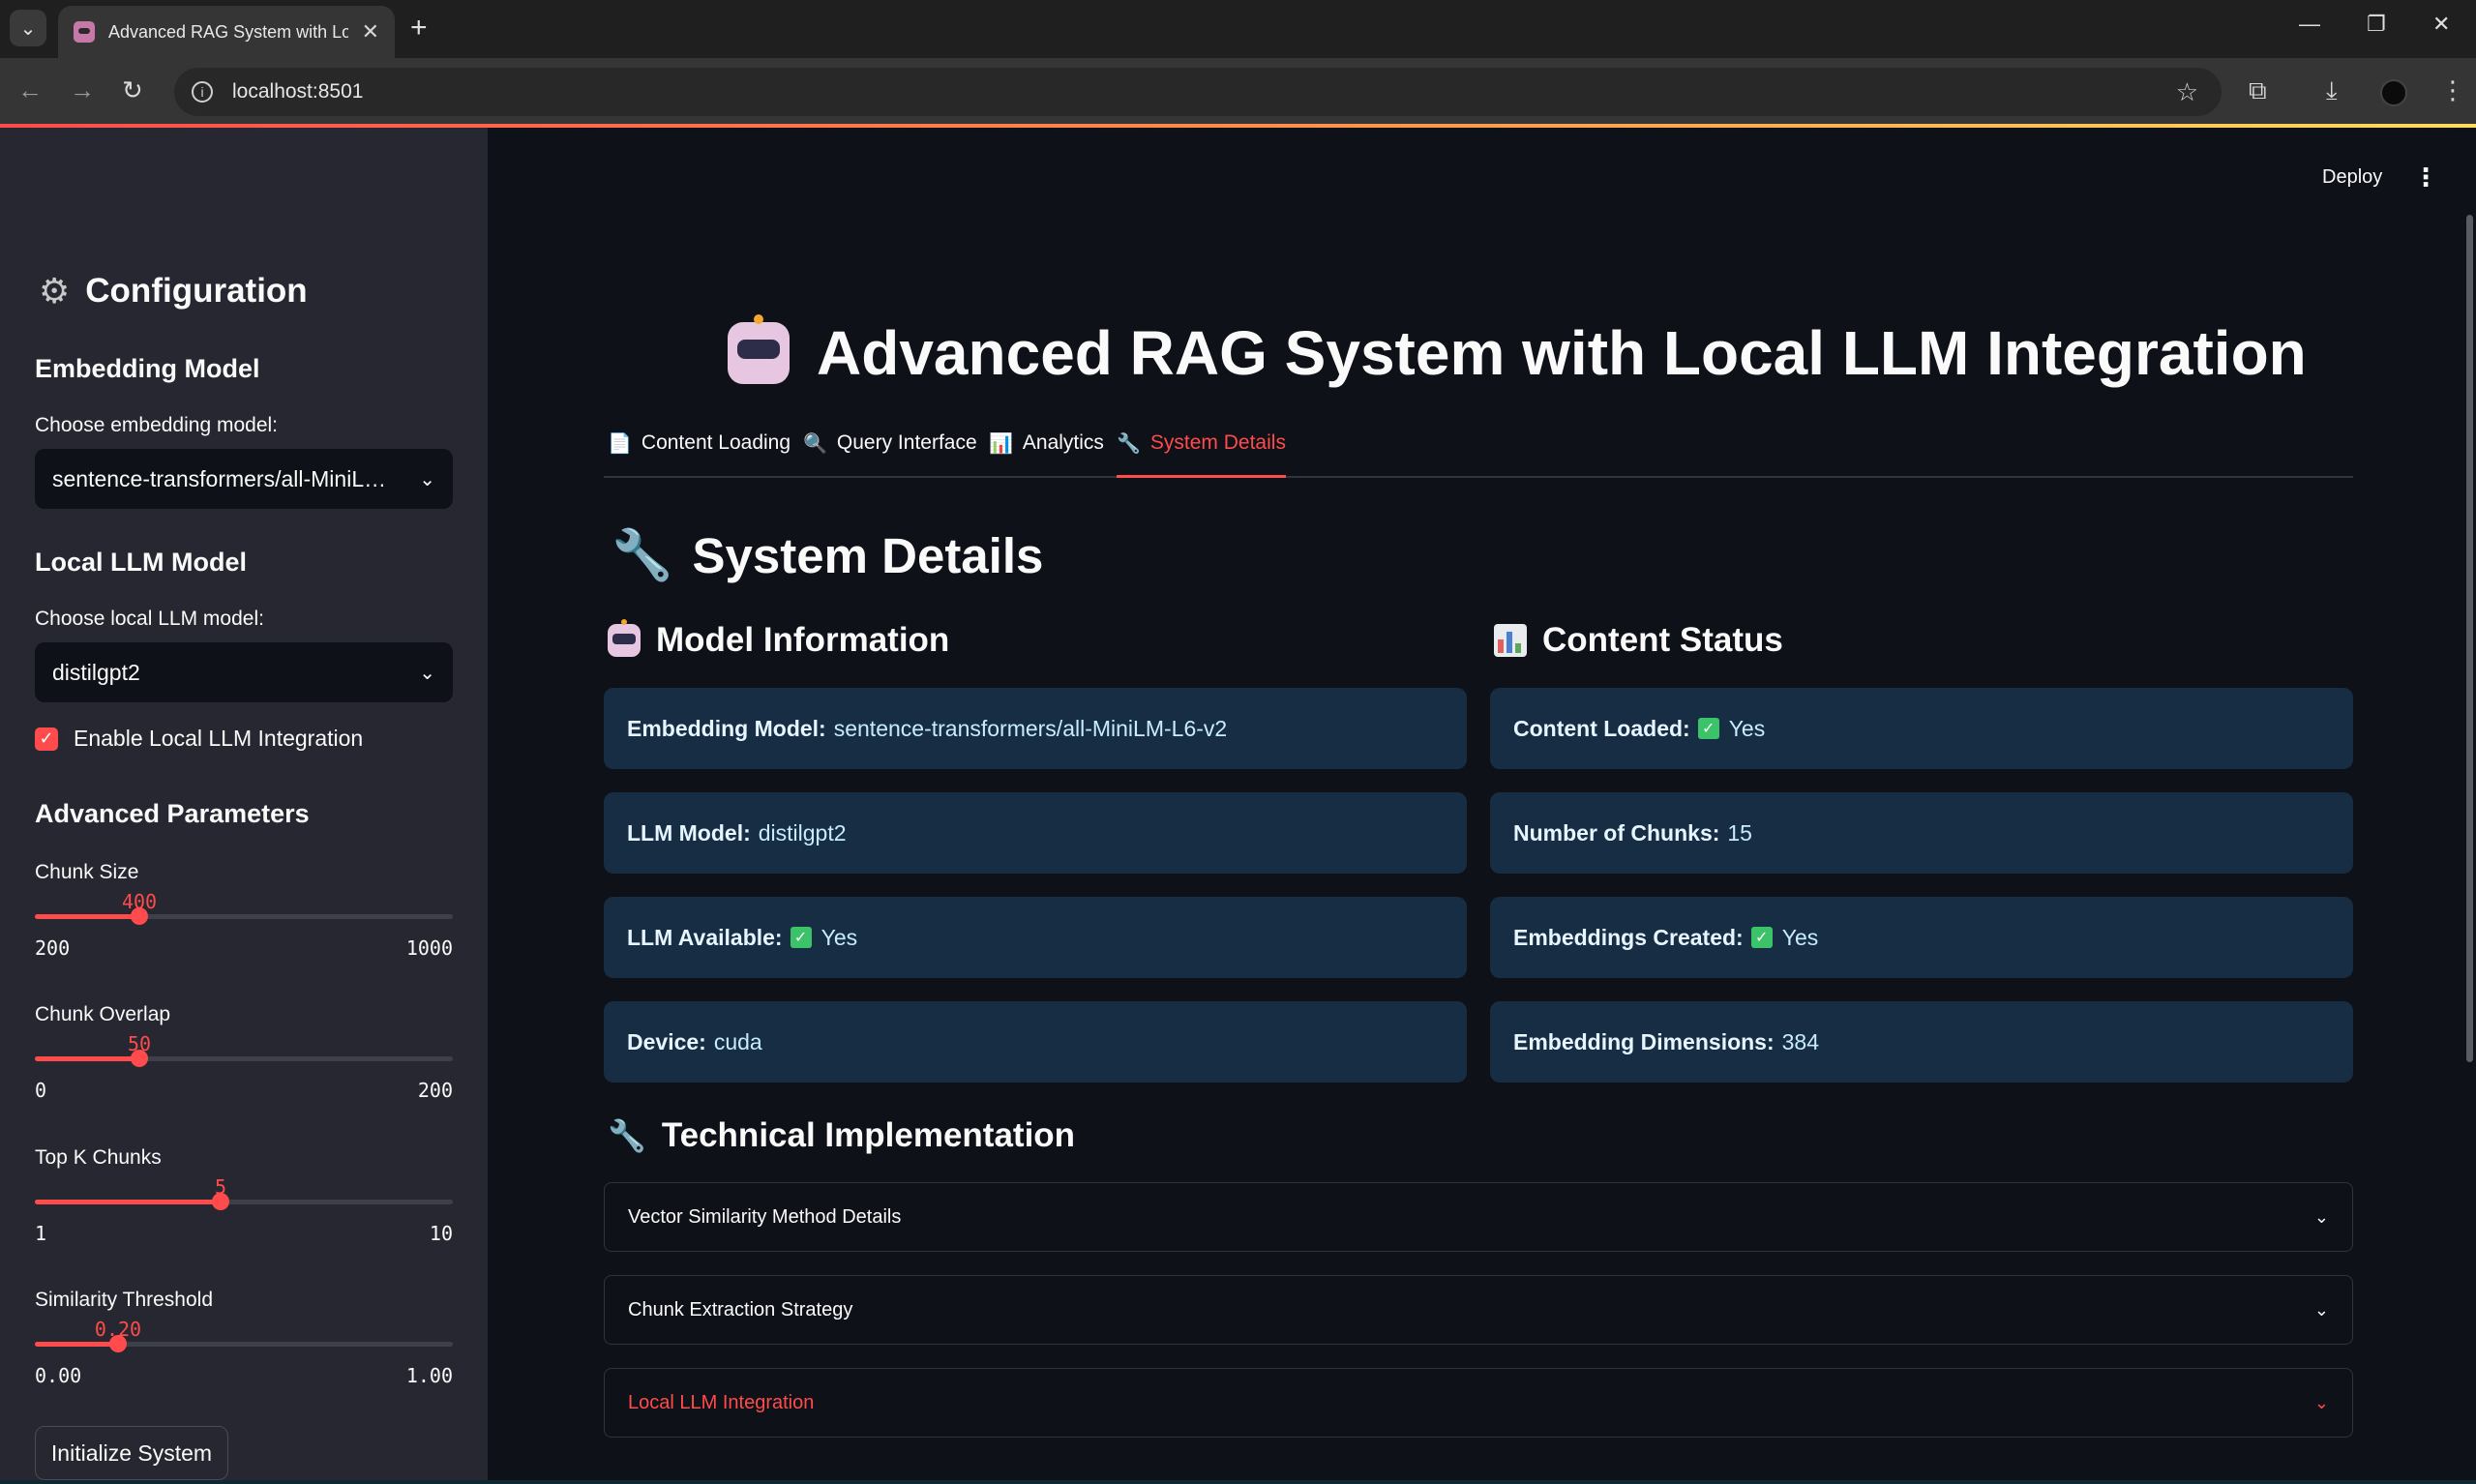  What do you see at coordinates (620, 444) in the screenshot?
I see `page-icon: 📄` at bounding box center [620, 444].